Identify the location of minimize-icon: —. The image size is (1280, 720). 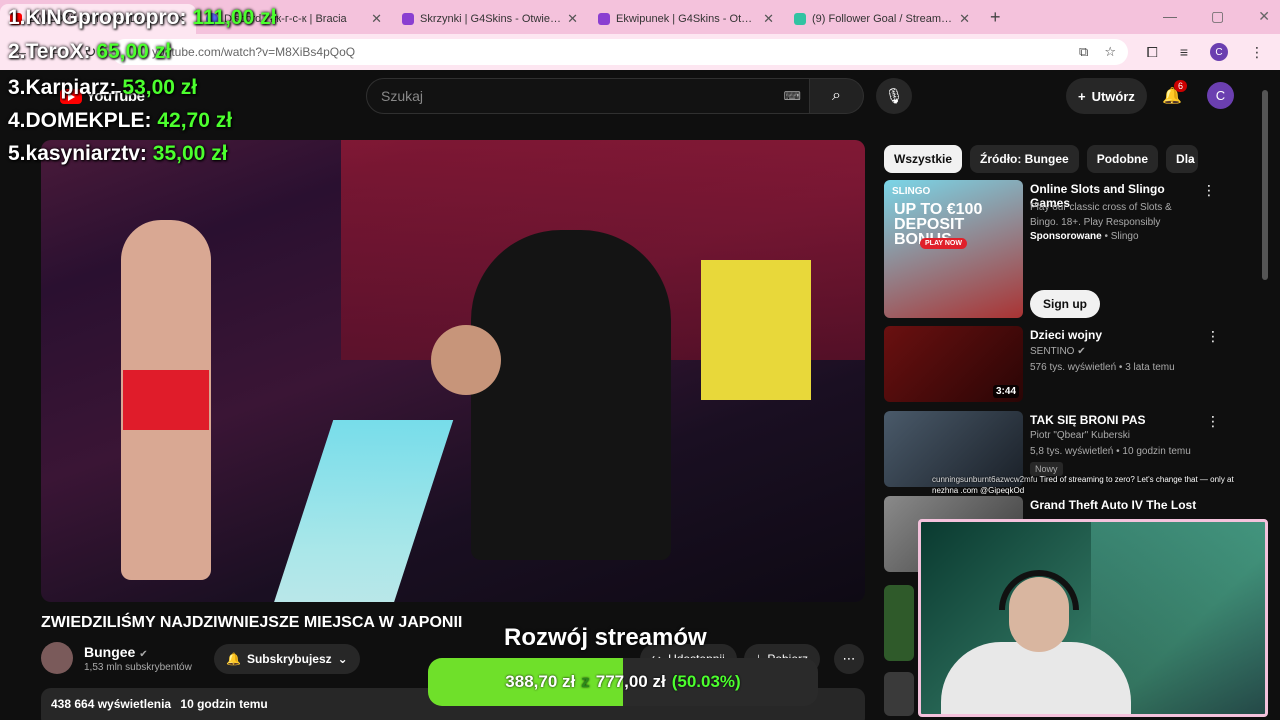
(1170, 16).